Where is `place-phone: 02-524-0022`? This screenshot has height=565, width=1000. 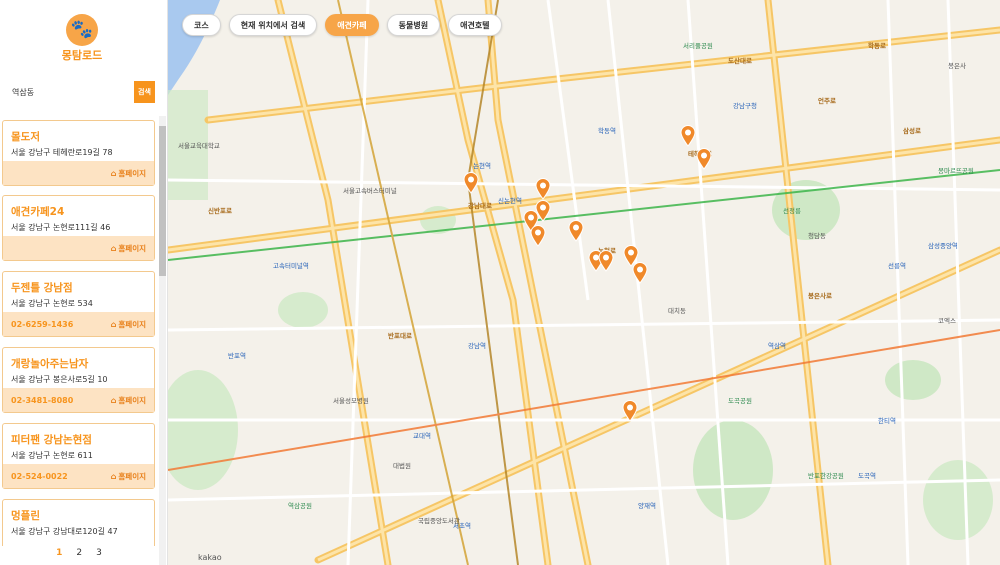 place-phone: 02-524-0022 is located at coordinates (39, 476).